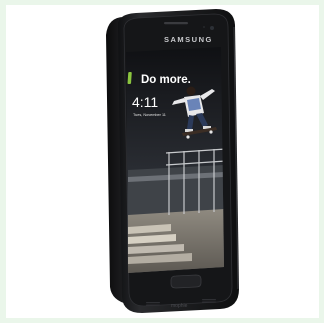 The width and height of the screenshot is (324, 323). Describe the element at coordinates (212, 28) in the screenshot. I see `front-camera` at that location.